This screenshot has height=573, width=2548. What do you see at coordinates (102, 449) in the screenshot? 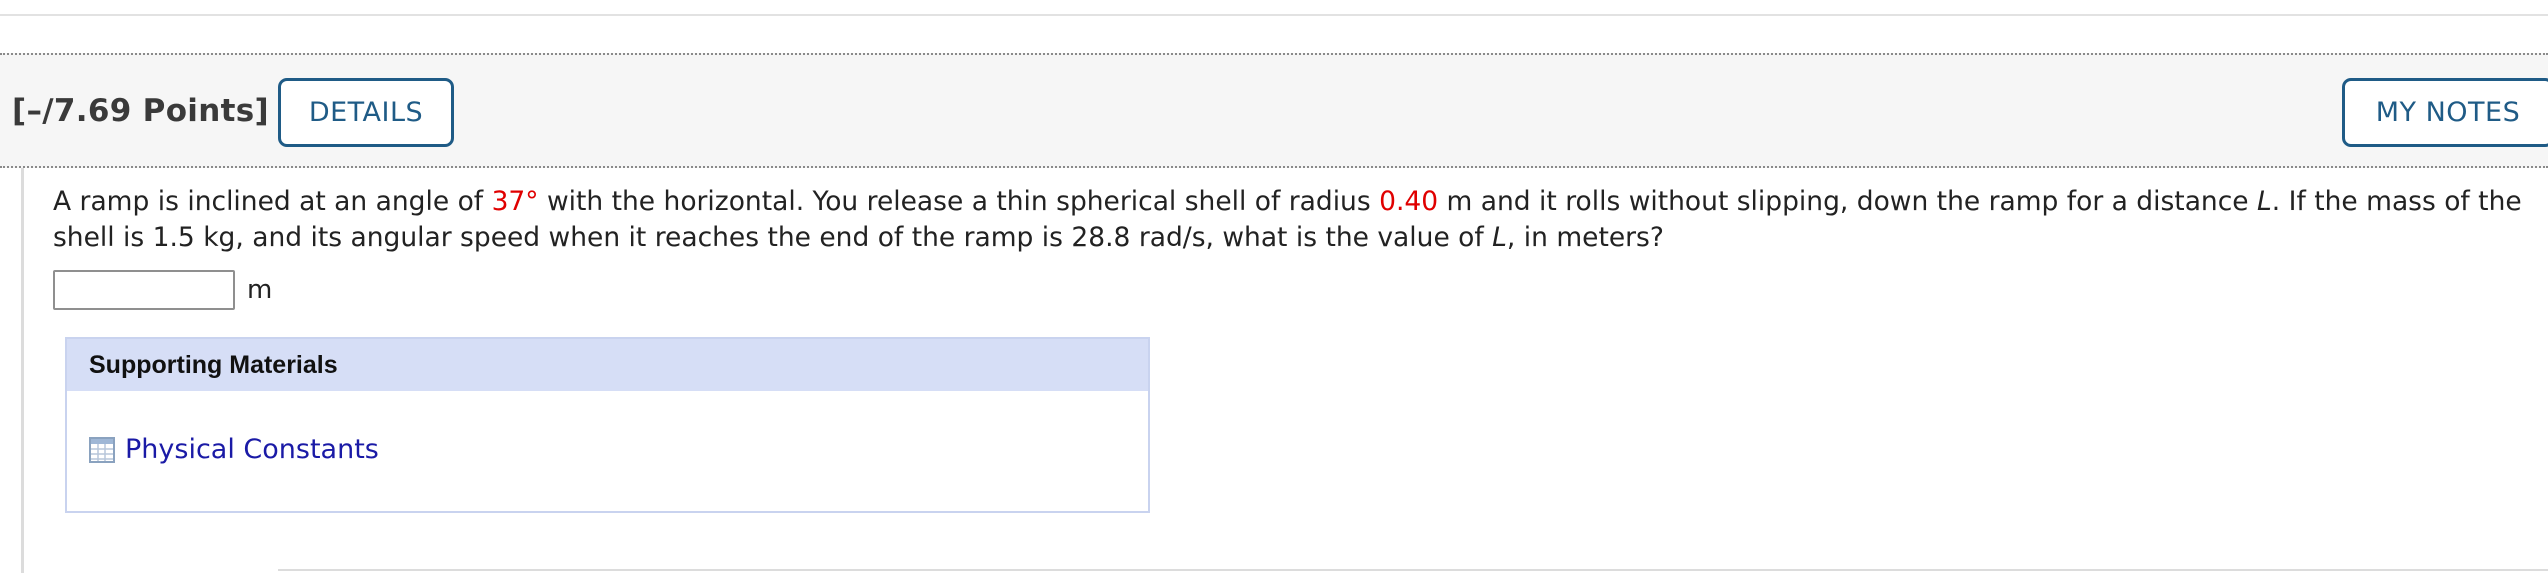
I see `table-icon` at bounding box center [102, 449].